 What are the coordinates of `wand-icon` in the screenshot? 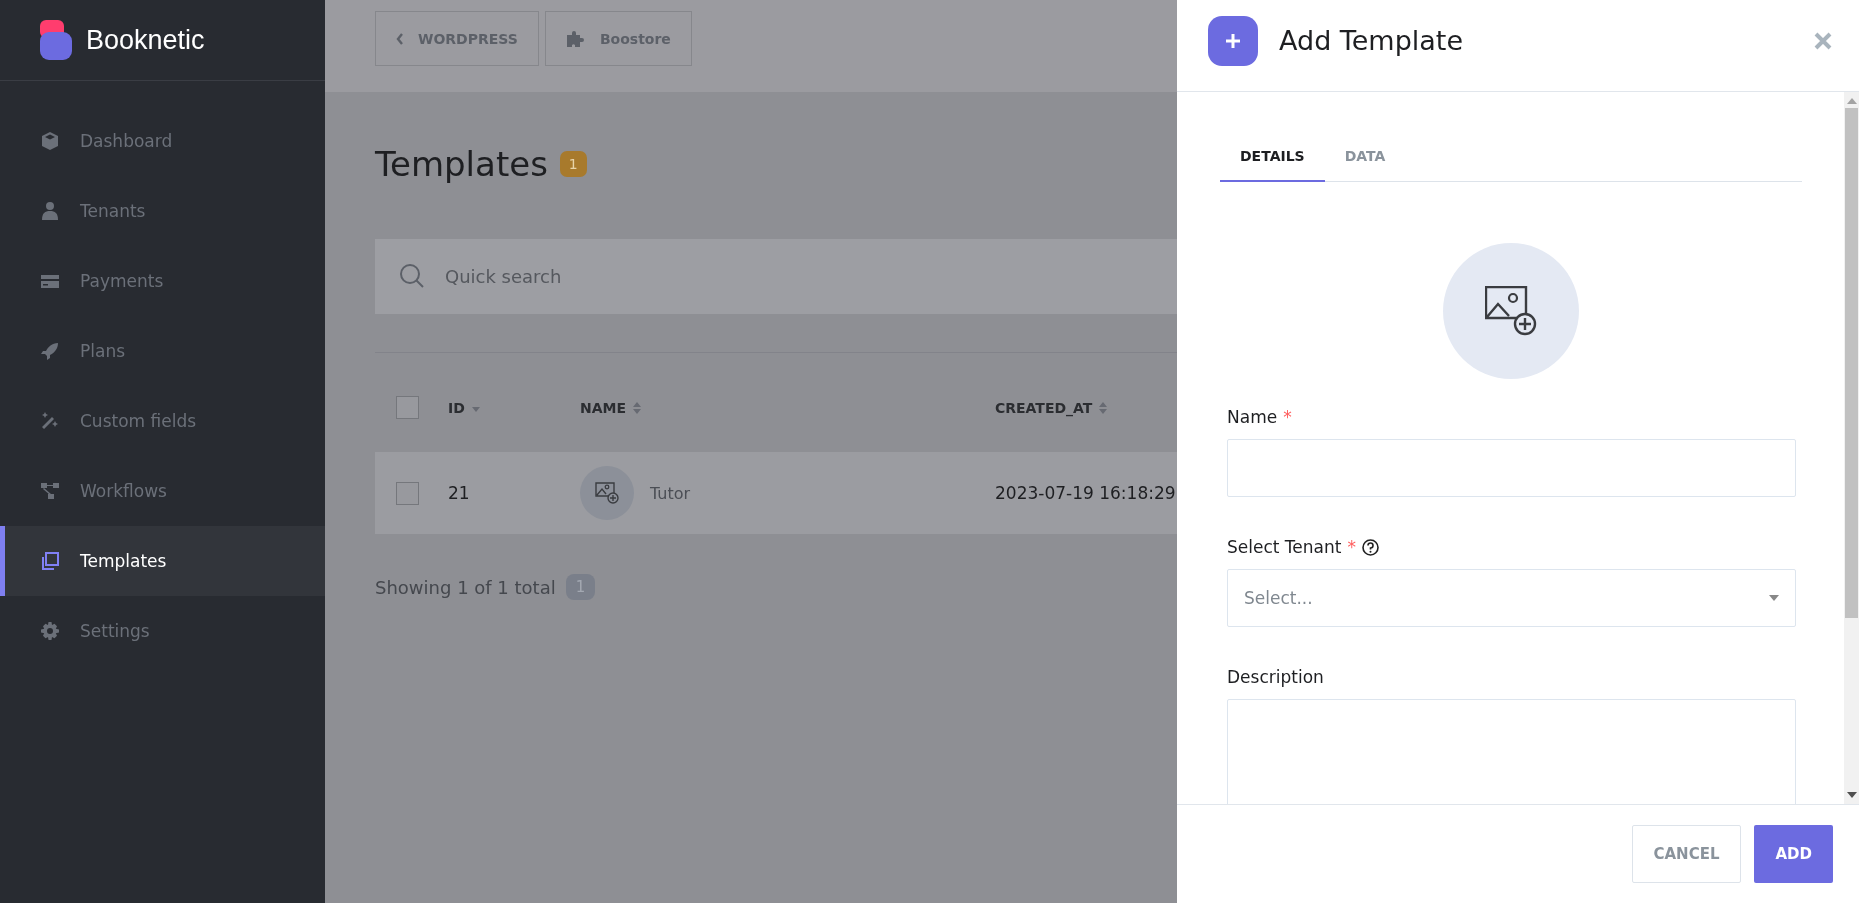 It's located at (50, 421).